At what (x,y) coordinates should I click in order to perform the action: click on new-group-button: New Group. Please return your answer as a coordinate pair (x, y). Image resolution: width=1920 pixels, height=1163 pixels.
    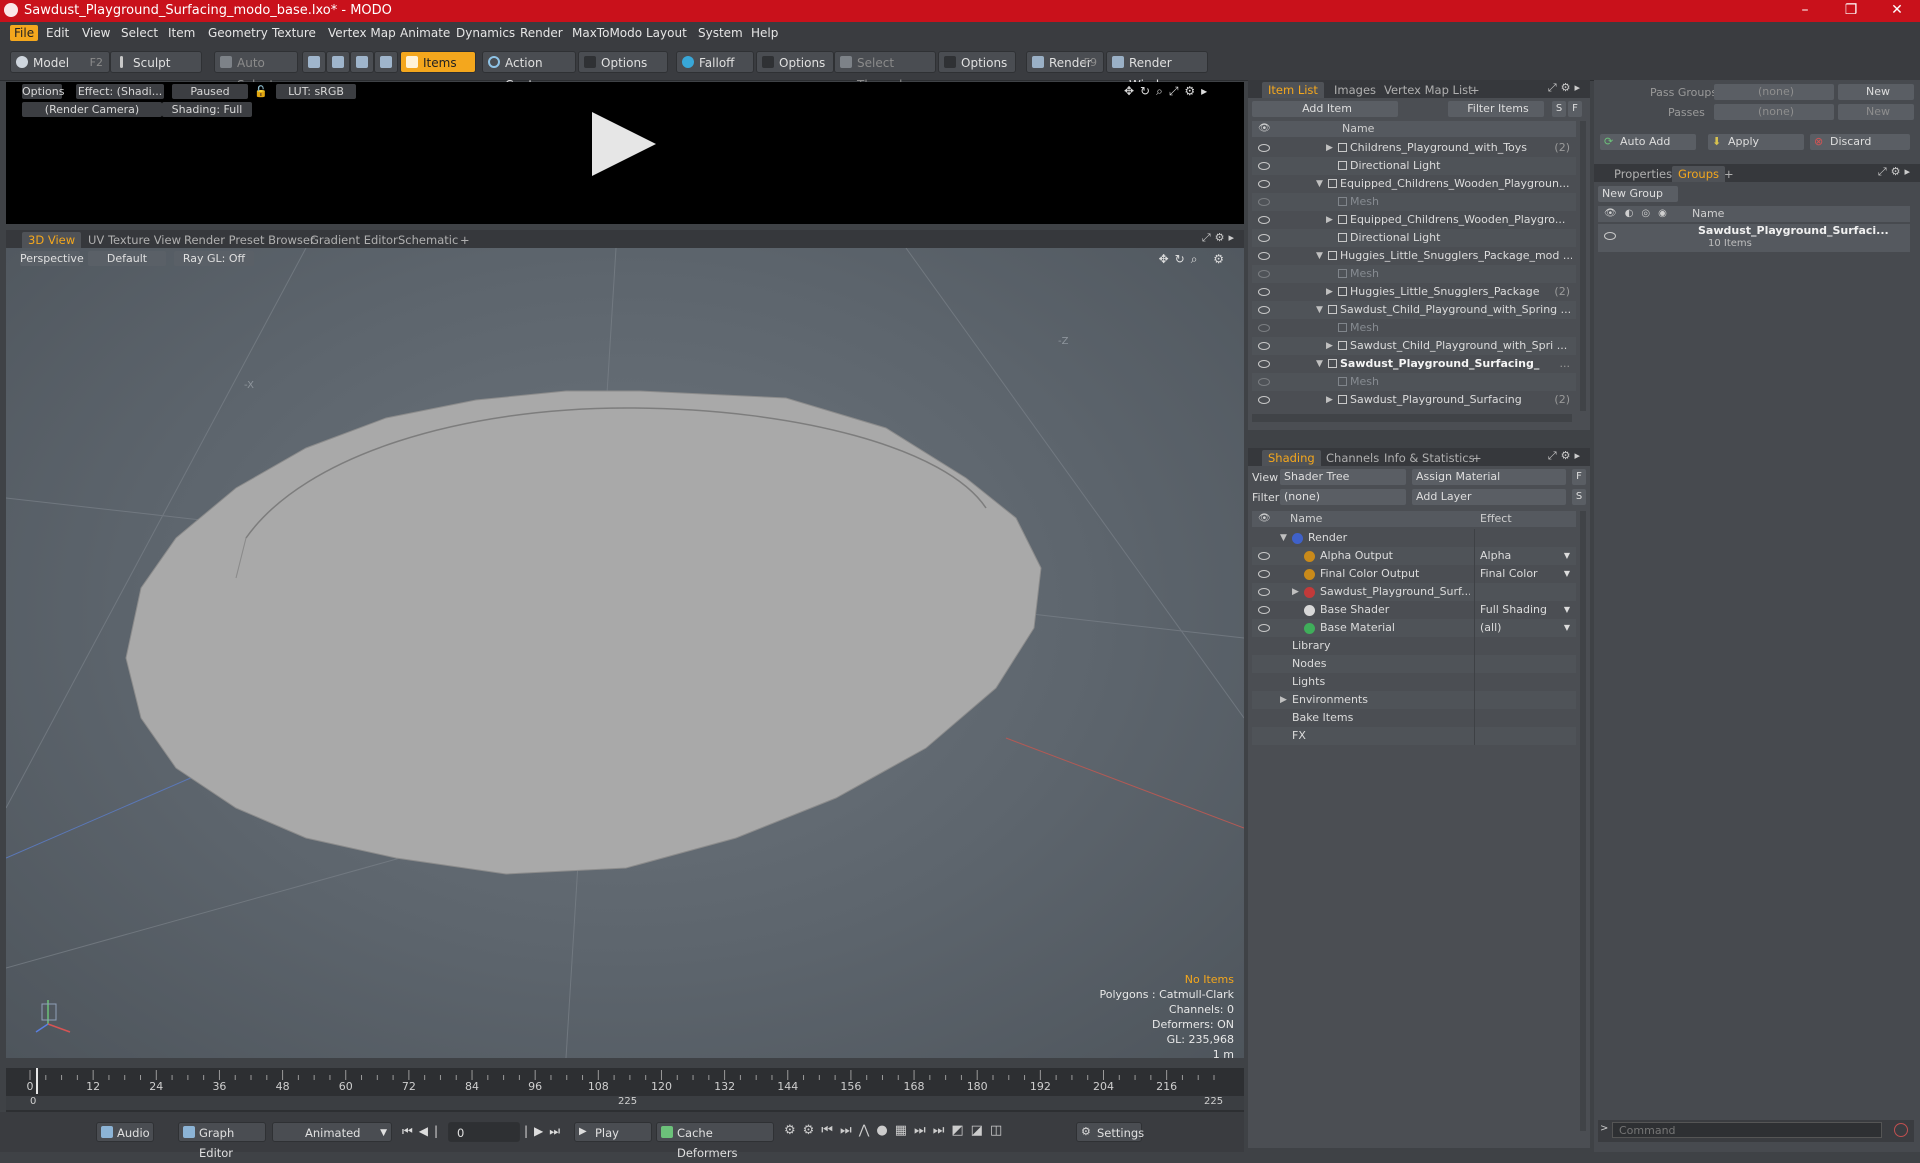
    Looking at the image, I should click on (1638, 194).